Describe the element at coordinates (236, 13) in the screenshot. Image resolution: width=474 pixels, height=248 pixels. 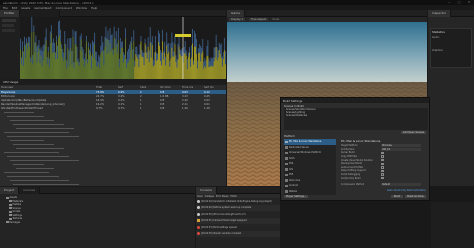
I see `tab-game: Game` at that location.